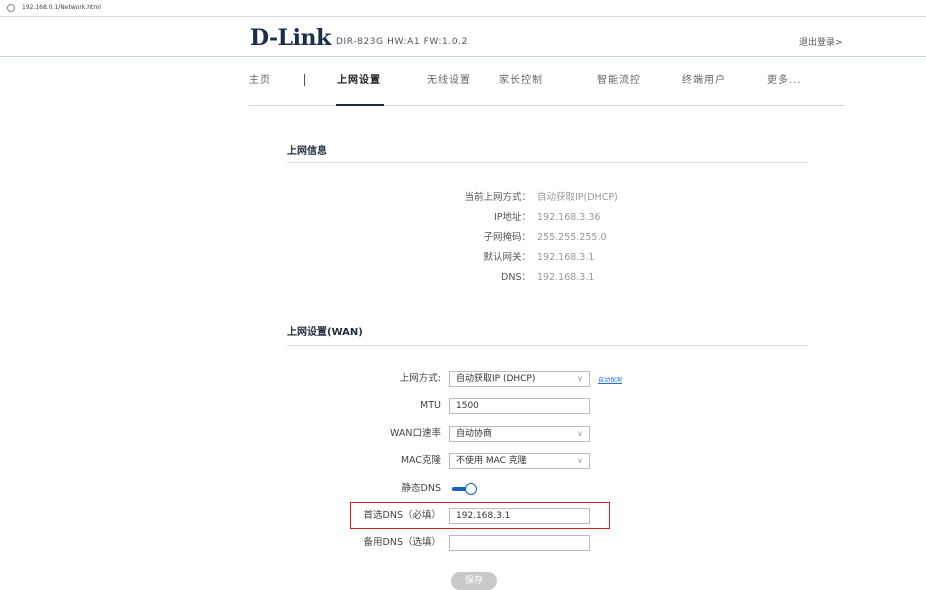  I want to click on primary-dns-value: 192.168.3.1, so click(483, 516).